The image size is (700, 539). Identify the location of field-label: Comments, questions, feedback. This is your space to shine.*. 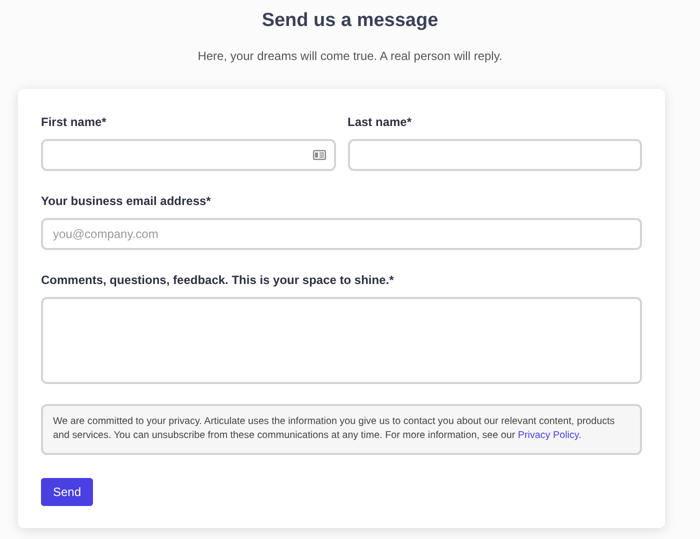
(218, 280).